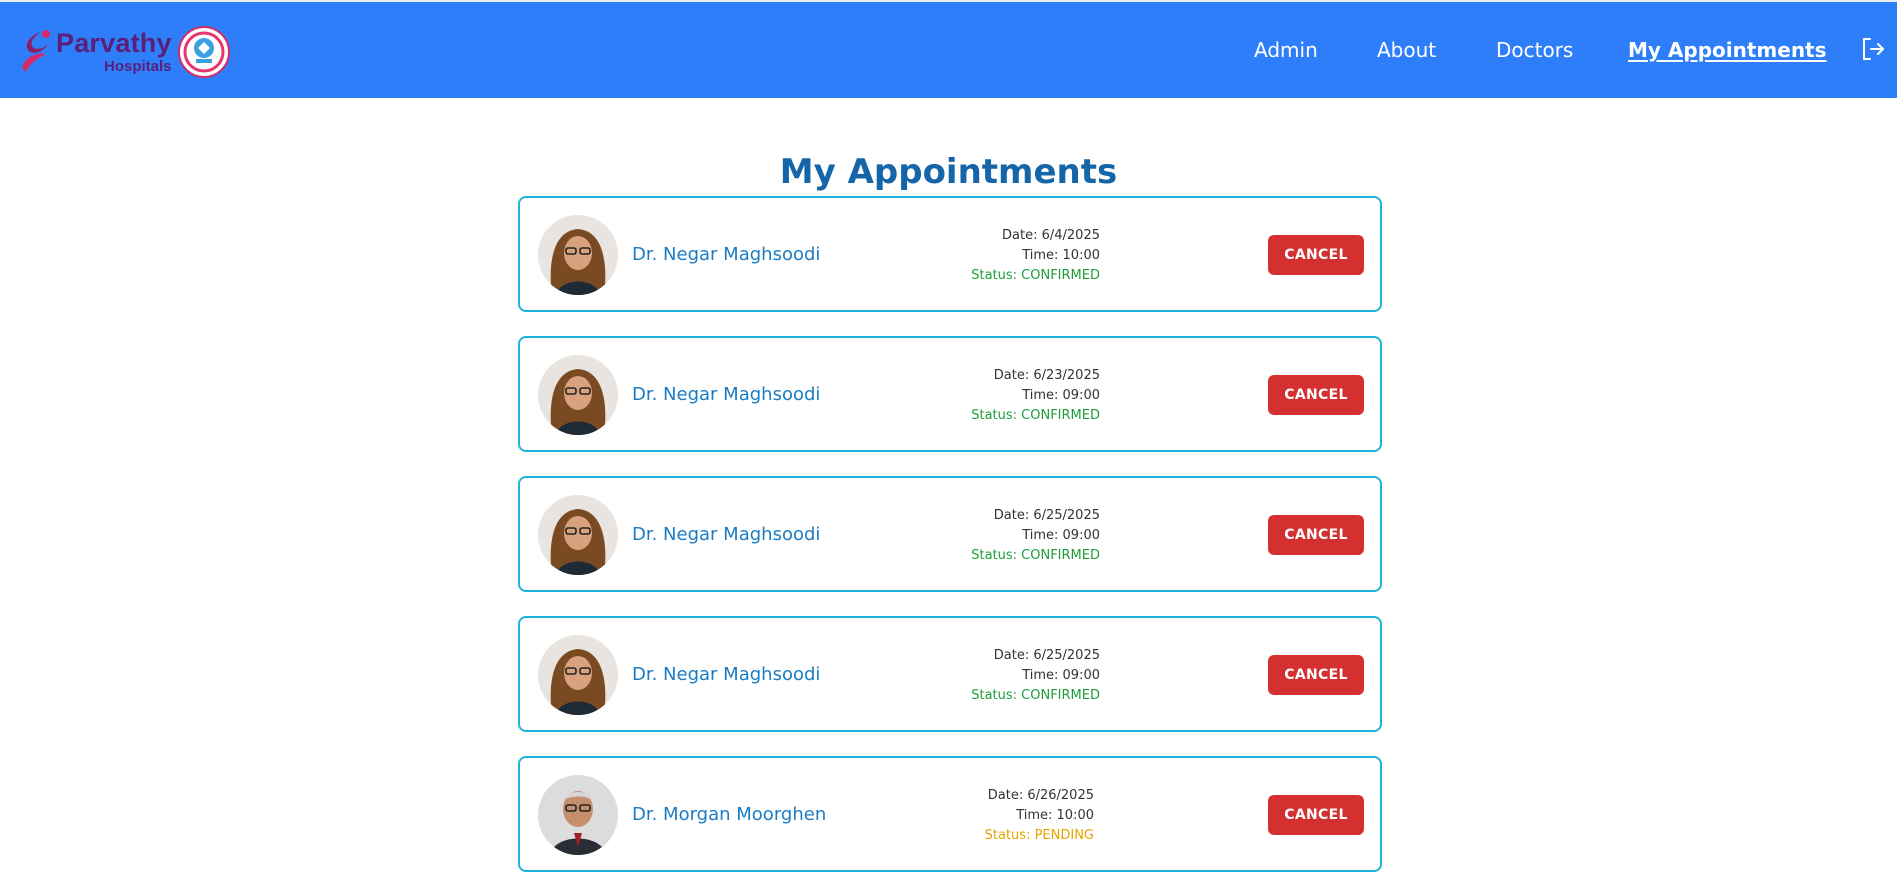 The width and height of the screenshot is (1897, 885). I want to click on appointment-date: Date: 6/26/2025, so click(1040, 795).